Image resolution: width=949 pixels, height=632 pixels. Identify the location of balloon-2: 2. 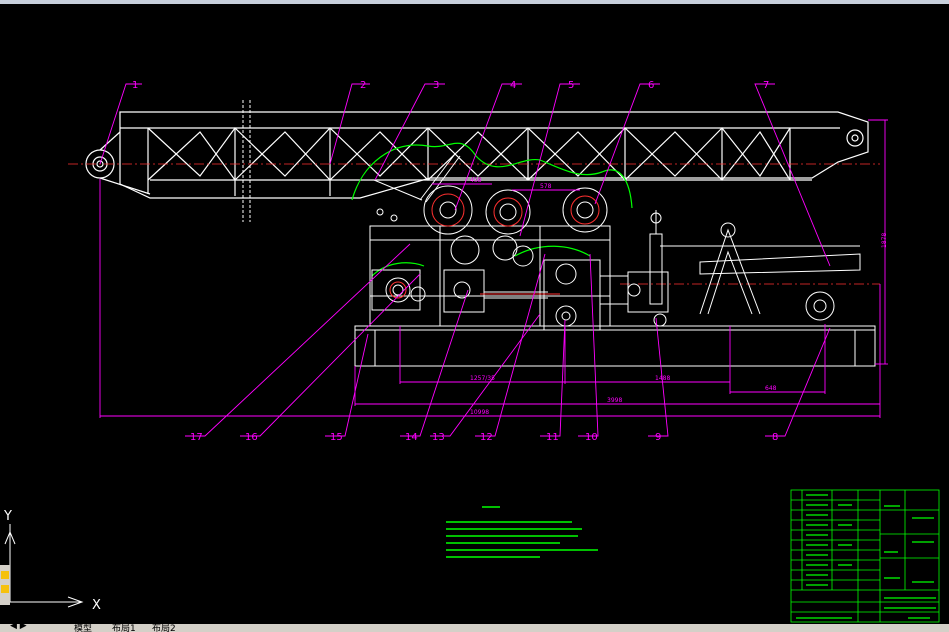
(363, 85).